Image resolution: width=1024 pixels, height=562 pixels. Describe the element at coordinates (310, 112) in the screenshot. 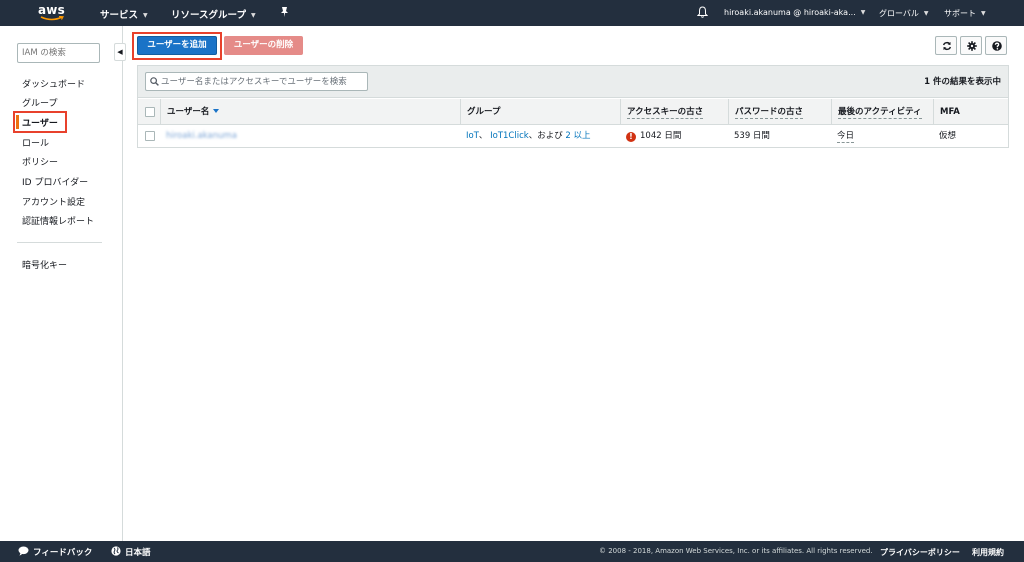

I see `column-header-username: ユーザー名` at that location.